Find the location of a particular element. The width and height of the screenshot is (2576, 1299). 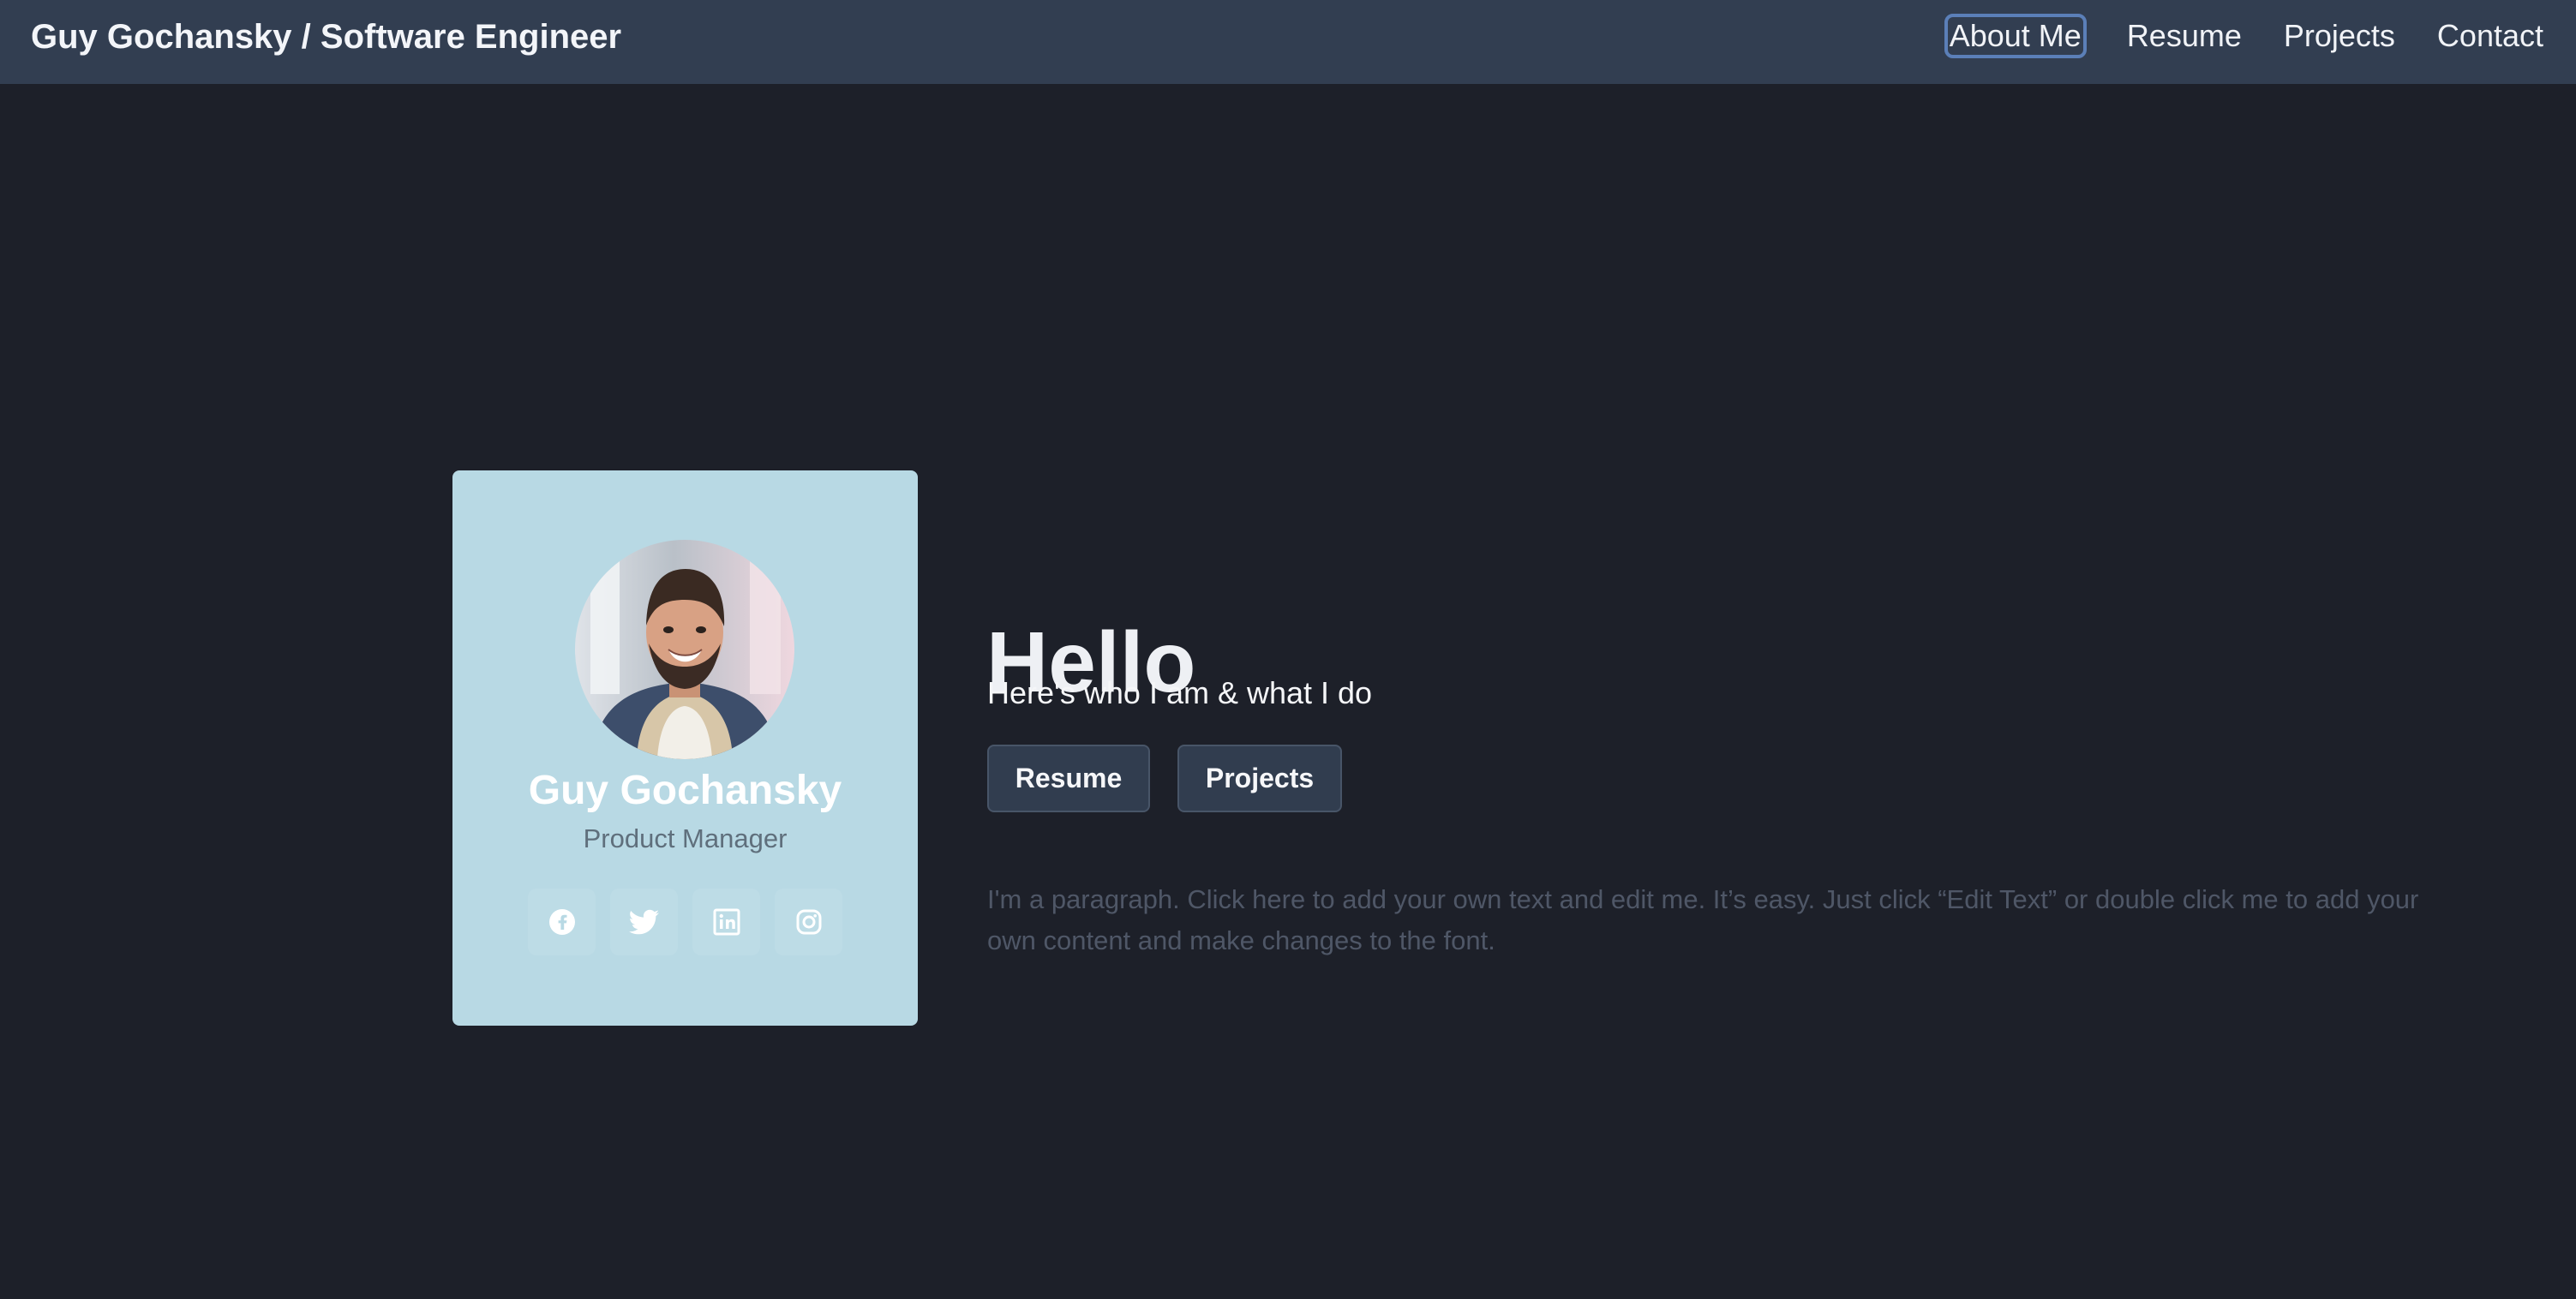

nav-contact: Contact is located at coordinates (2490, 36).